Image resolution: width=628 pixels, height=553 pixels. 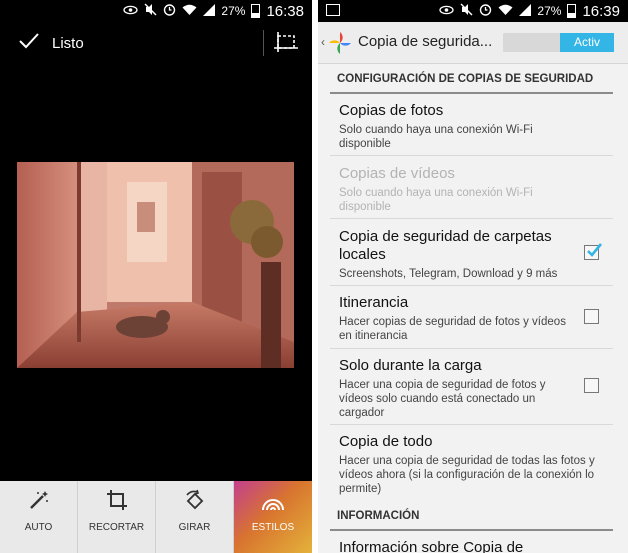 What do you see at coordinates (194, 527) in the screenshot?
I see `tool-label: GIRAR` at bounding box center [194, 527].